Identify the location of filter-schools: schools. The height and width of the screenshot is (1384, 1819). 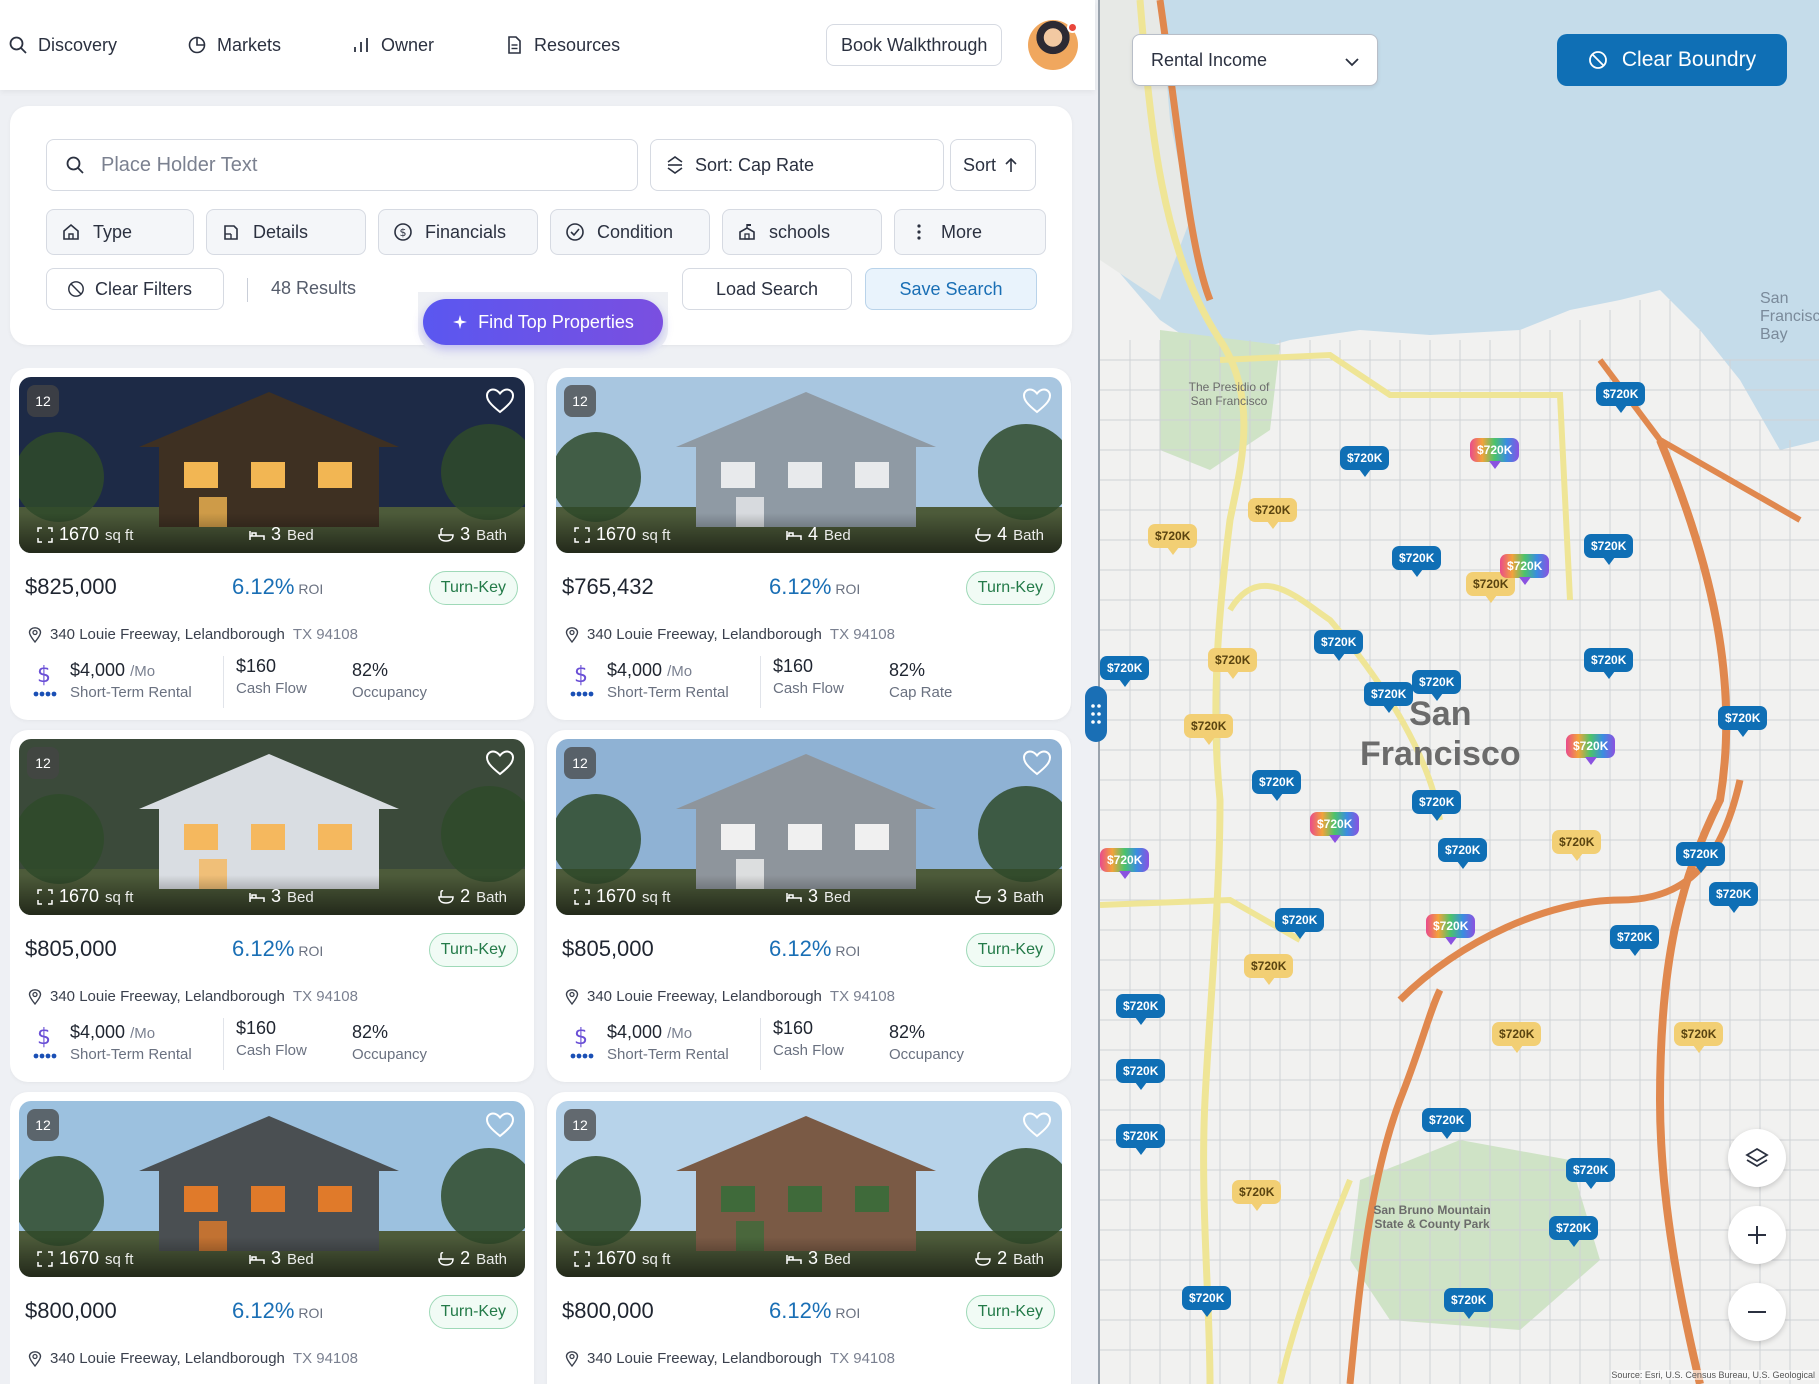
(802, 232).